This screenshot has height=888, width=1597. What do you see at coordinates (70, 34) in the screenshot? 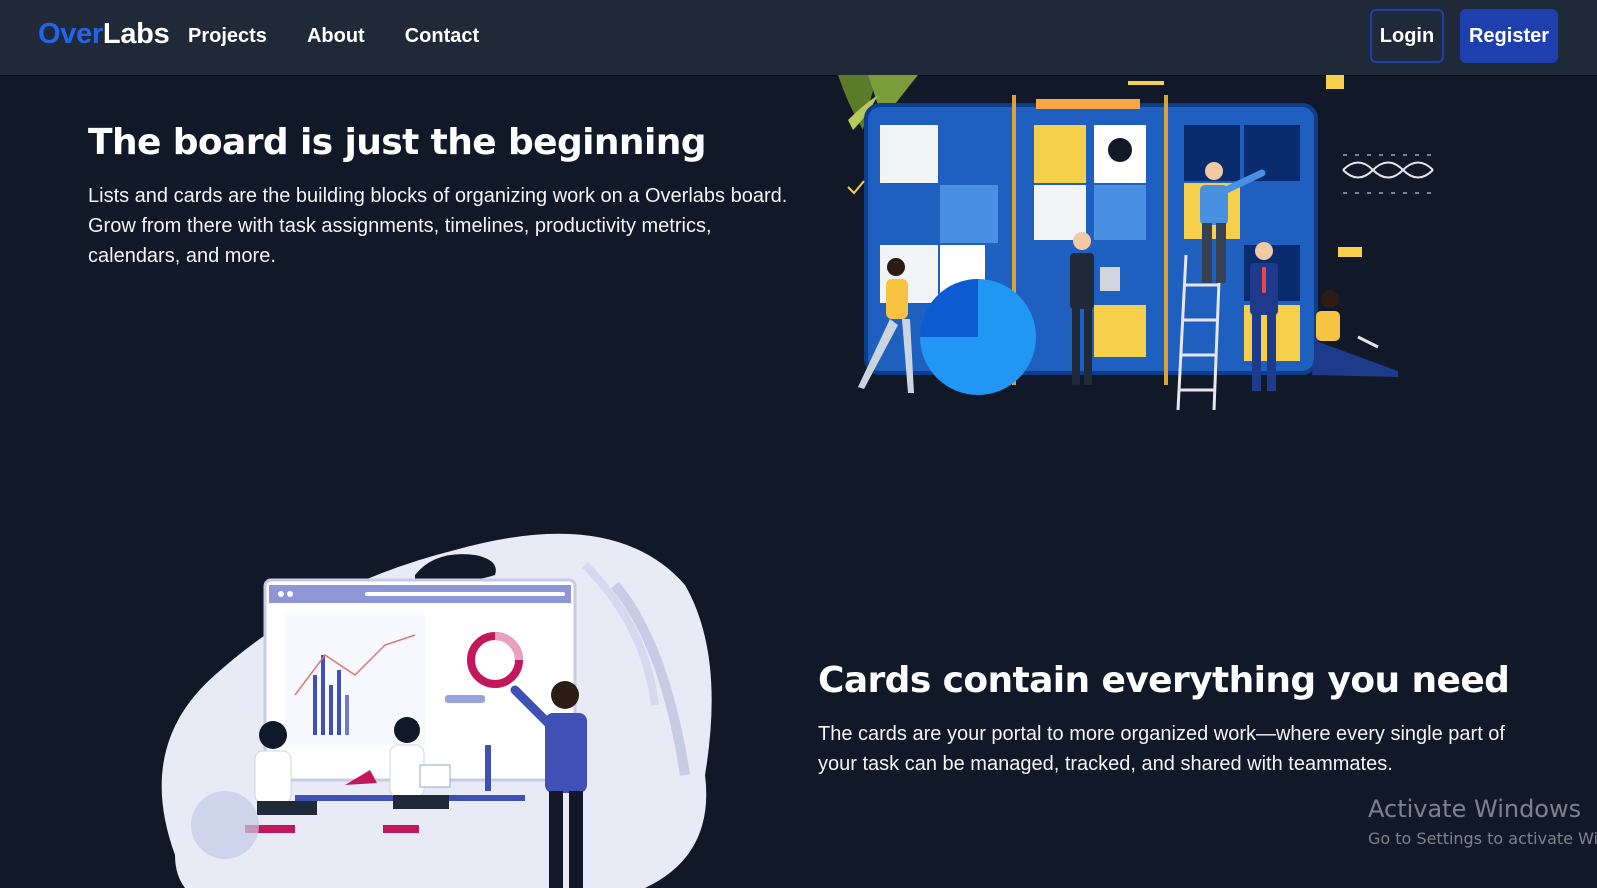
I see `brand-over-text: Over` at bounding box center [70, 34].